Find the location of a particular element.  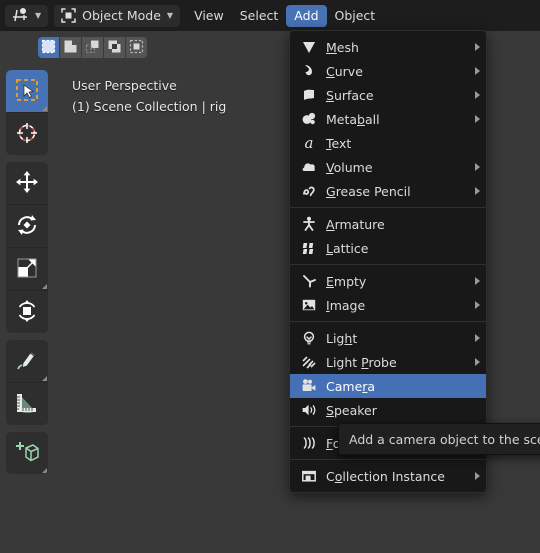

editor-type-3d-viewport-icon is located at coordinates (20, 16).